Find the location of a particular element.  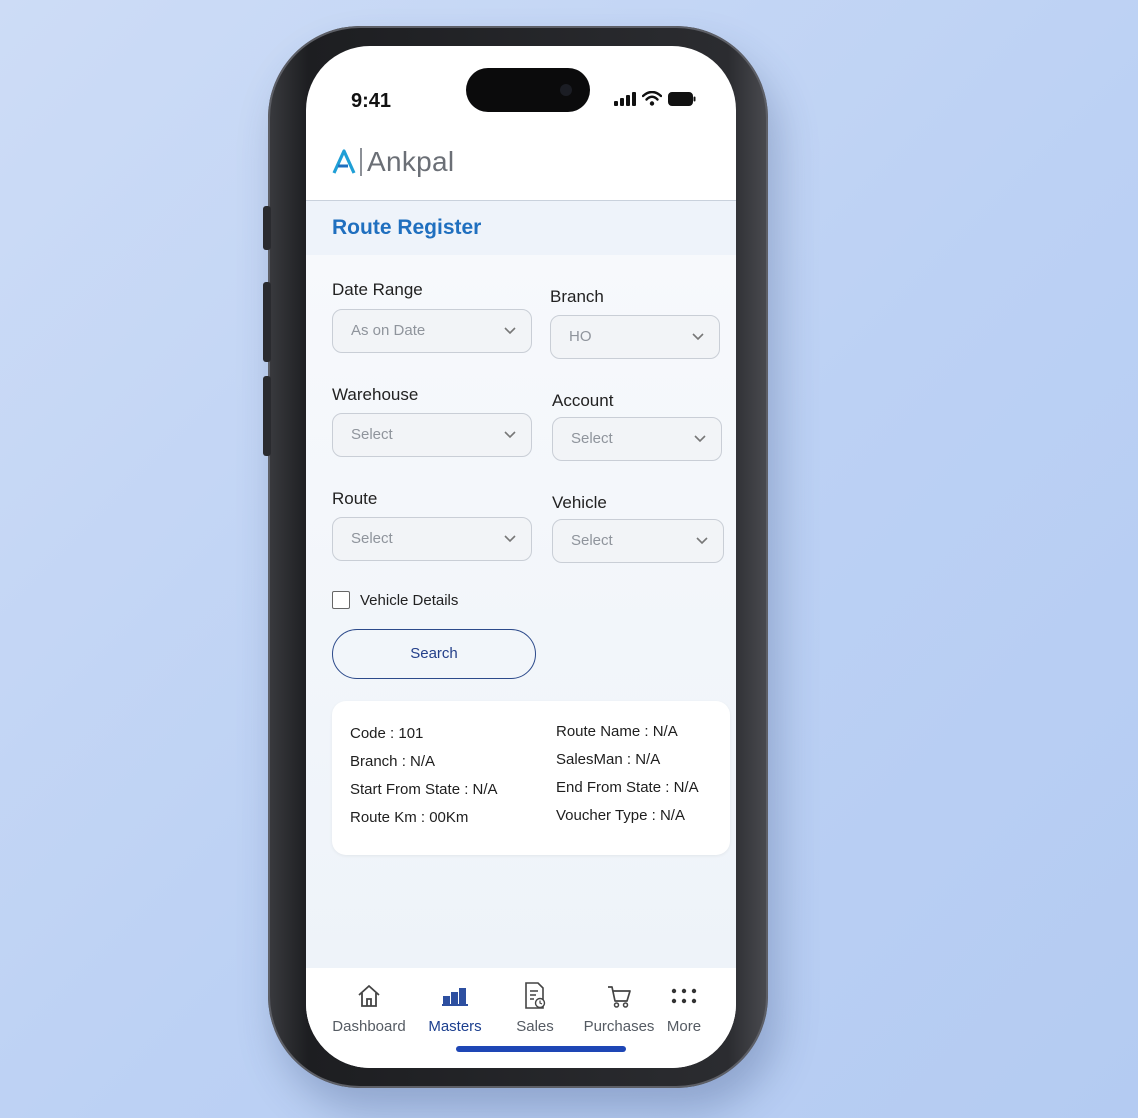

home-indicator is located at coordinates (541, 1049).